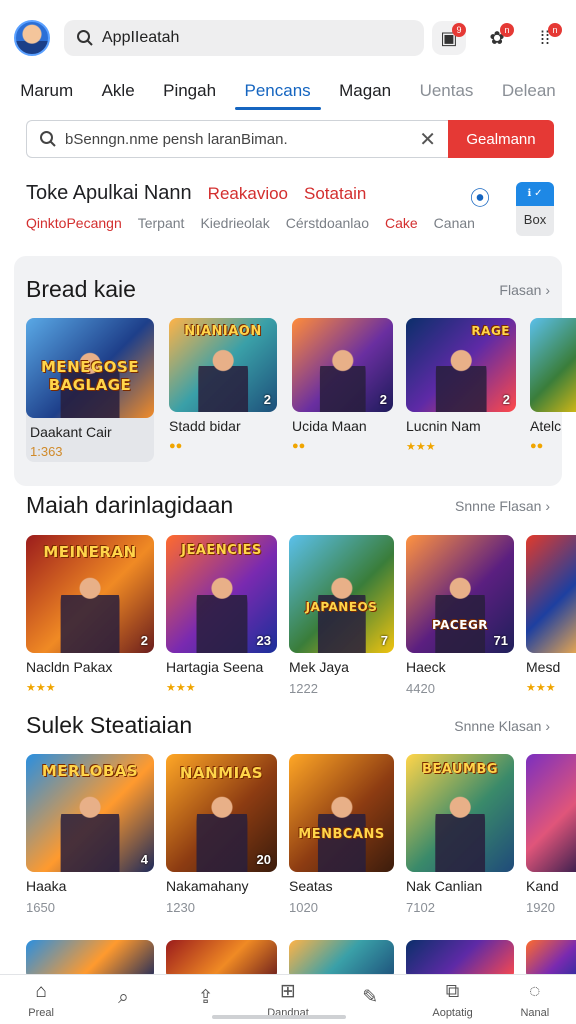 The width and height of the screenshot is (576, 1024). Describe the element at coordinates (118, 94) in the screenshot. I see `tab-akle: Akle` at that location.